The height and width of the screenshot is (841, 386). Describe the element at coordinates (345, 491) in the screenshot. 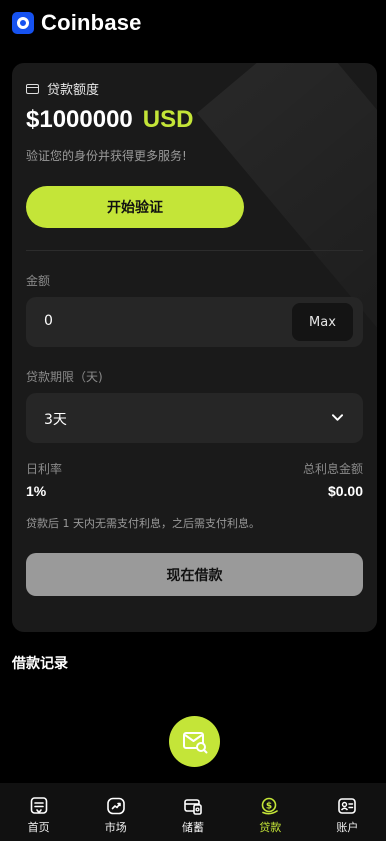

I see `total-interest-value: $0.00` at that location.